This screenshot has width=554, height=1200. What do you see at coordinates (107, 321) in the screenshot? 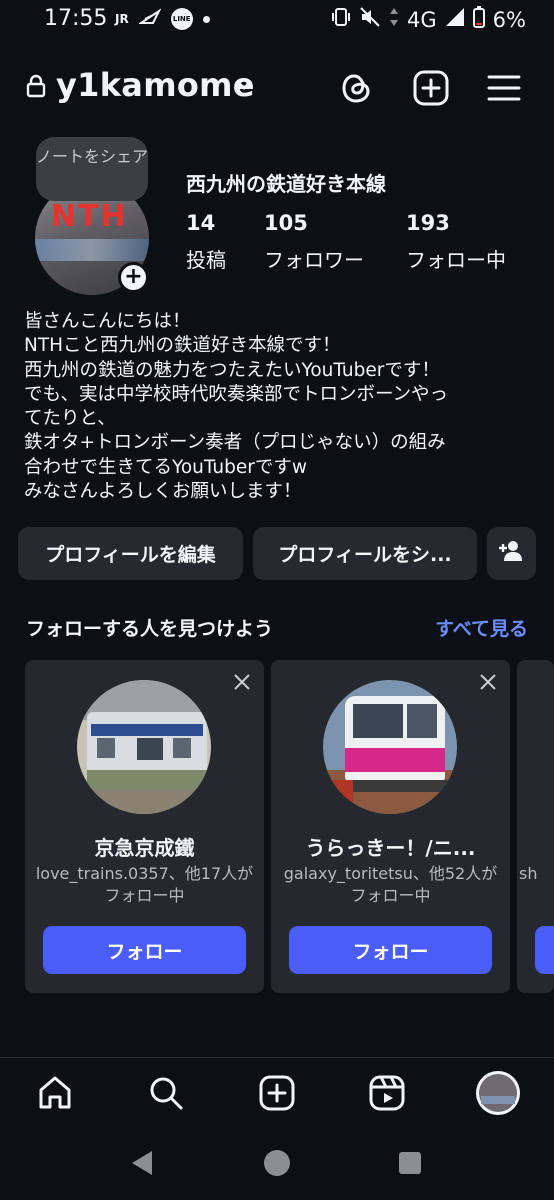
I see `bio-line: 皆さんこんにちは！` at bounding box center [107, 321].